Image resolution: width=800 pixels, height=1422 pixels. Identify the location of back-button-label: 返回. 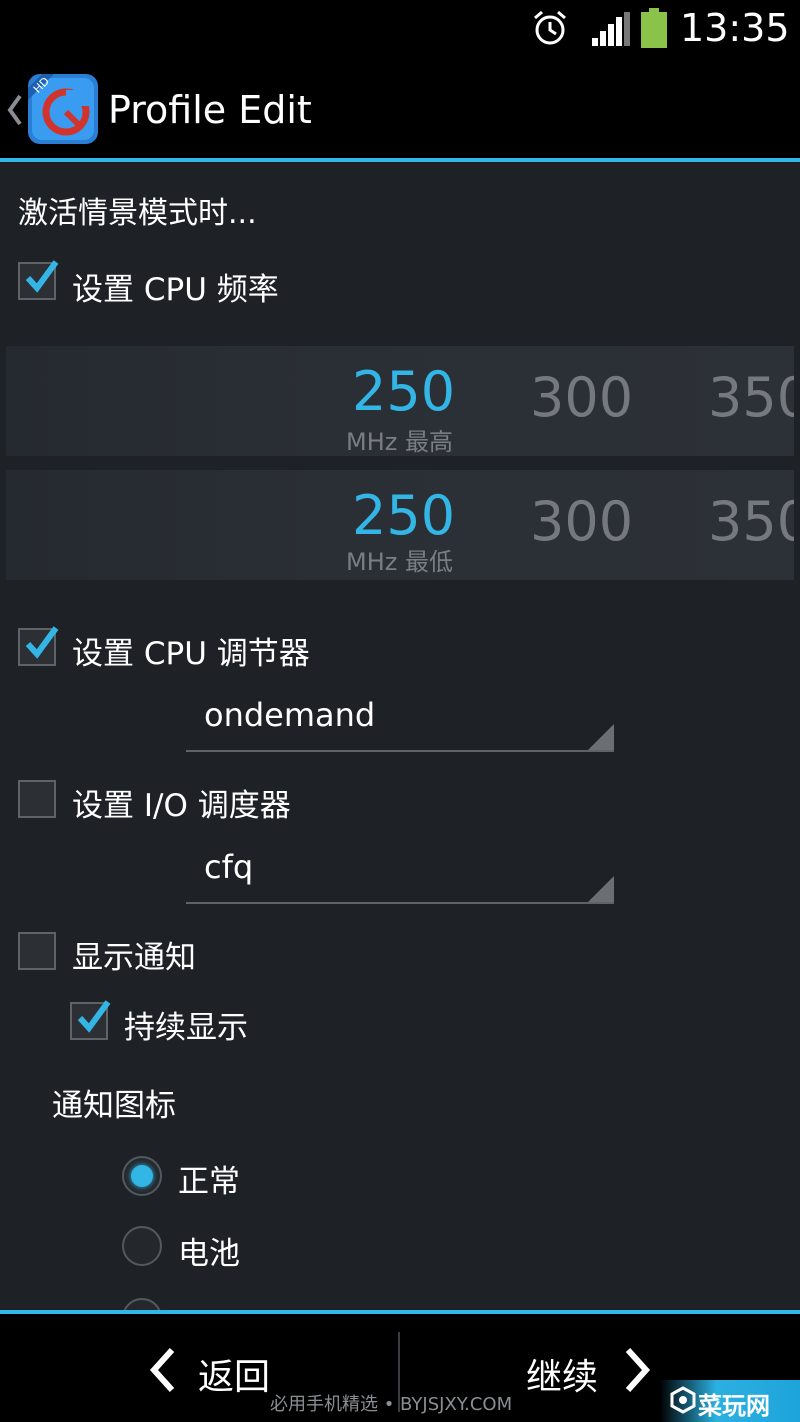
(234, 1377).